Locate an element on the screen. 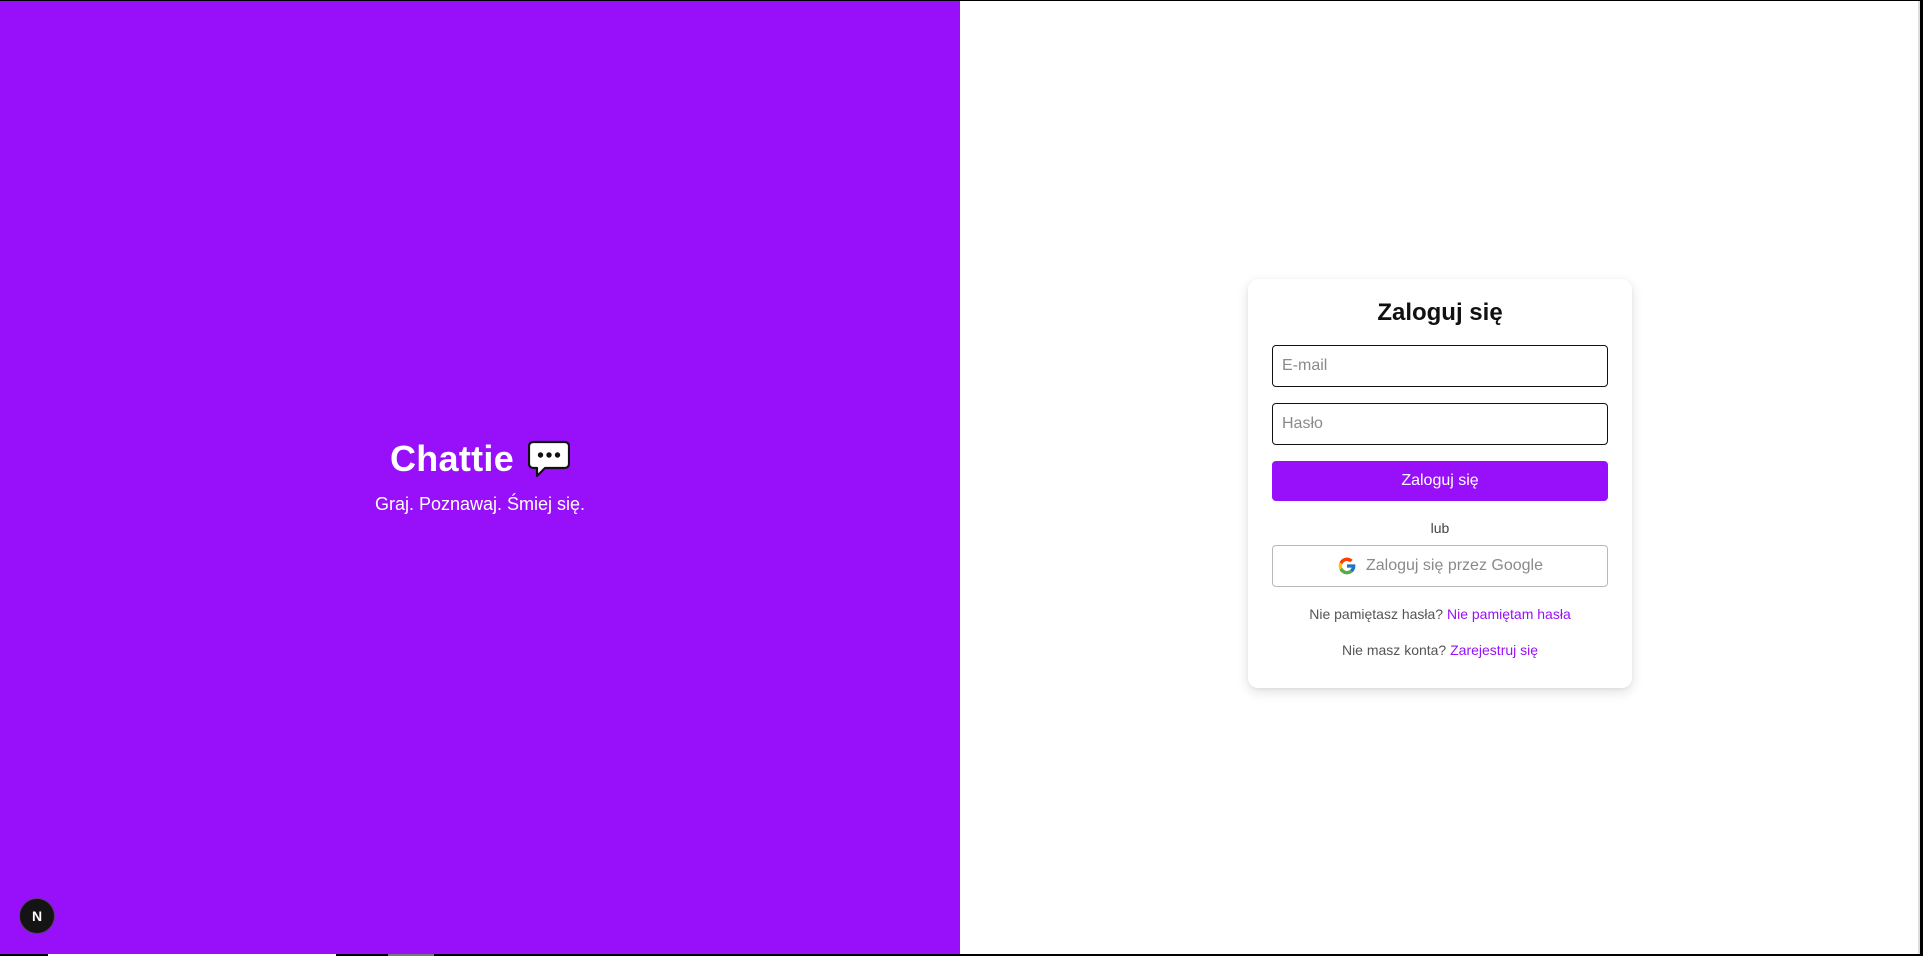 The image size is (1923, 956). tagline: Graj. Poznawaj. Śmiej się. is located at coordinates (480, 504).